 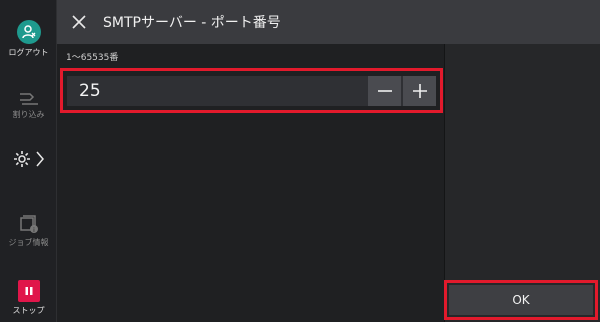 I want to click on interrupt-label: 割り込み, so click(x=28, y=114).